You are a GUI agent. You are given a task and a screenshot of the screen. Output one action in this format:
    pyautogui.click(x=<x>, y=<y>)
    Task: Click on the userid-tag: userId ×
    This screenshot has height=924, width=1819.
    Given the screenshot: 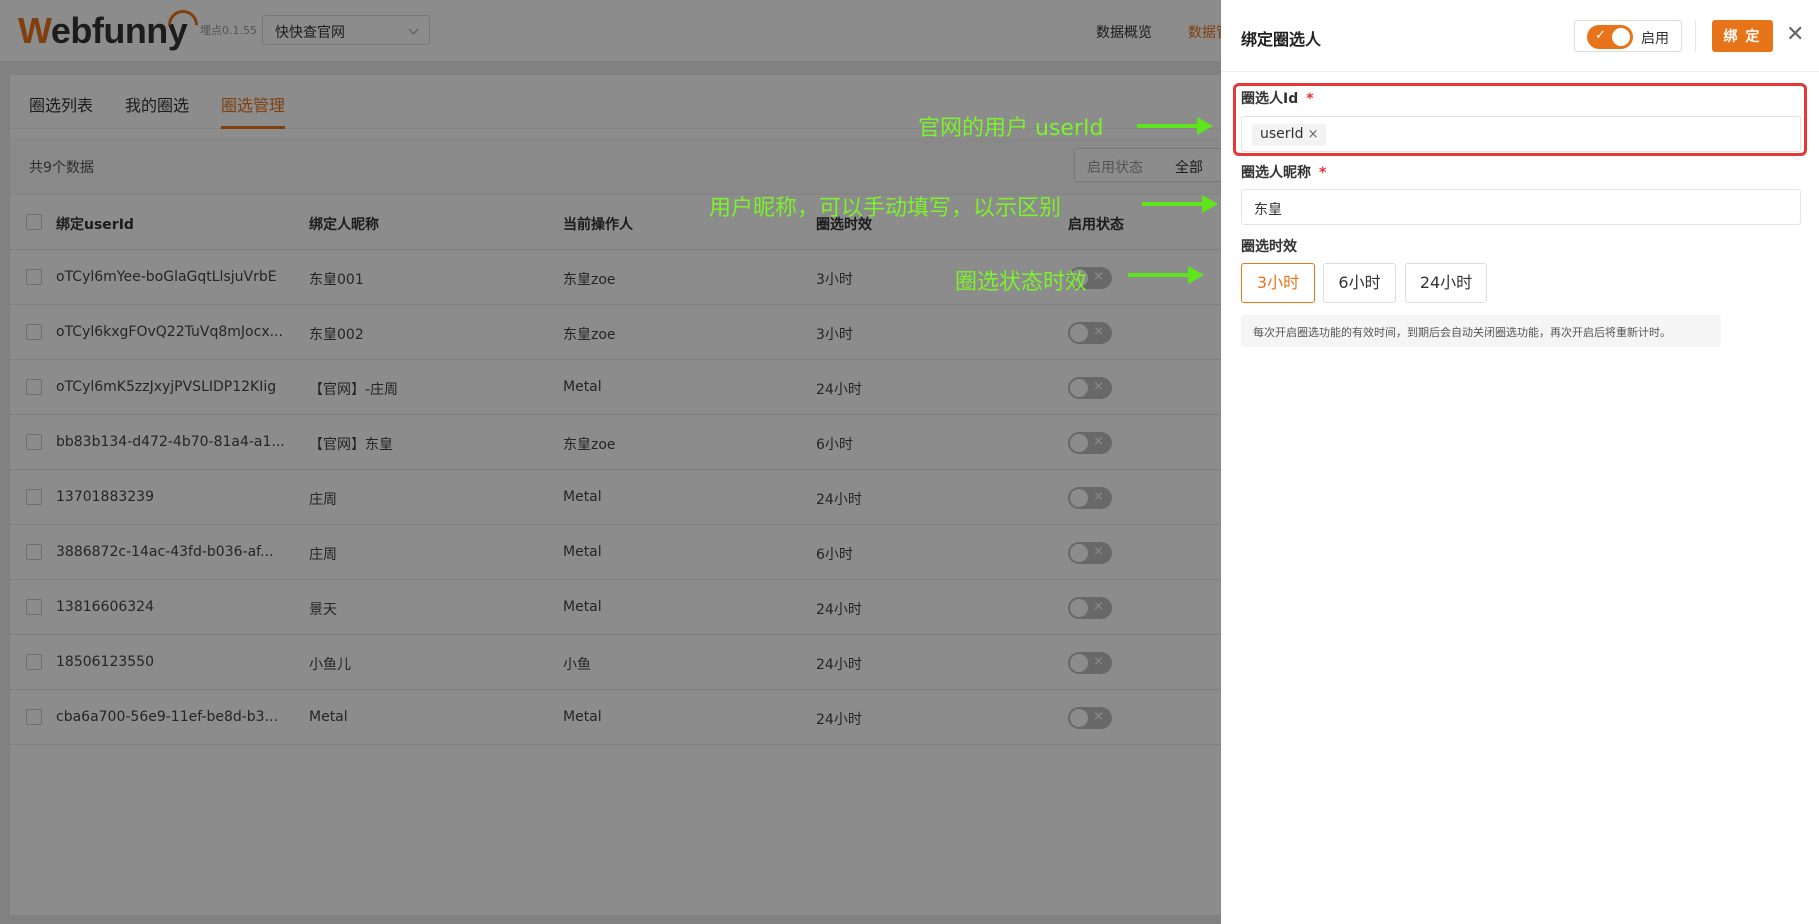 What is the action you would take?
    pyautogui.click(x=1289, y=135)
    